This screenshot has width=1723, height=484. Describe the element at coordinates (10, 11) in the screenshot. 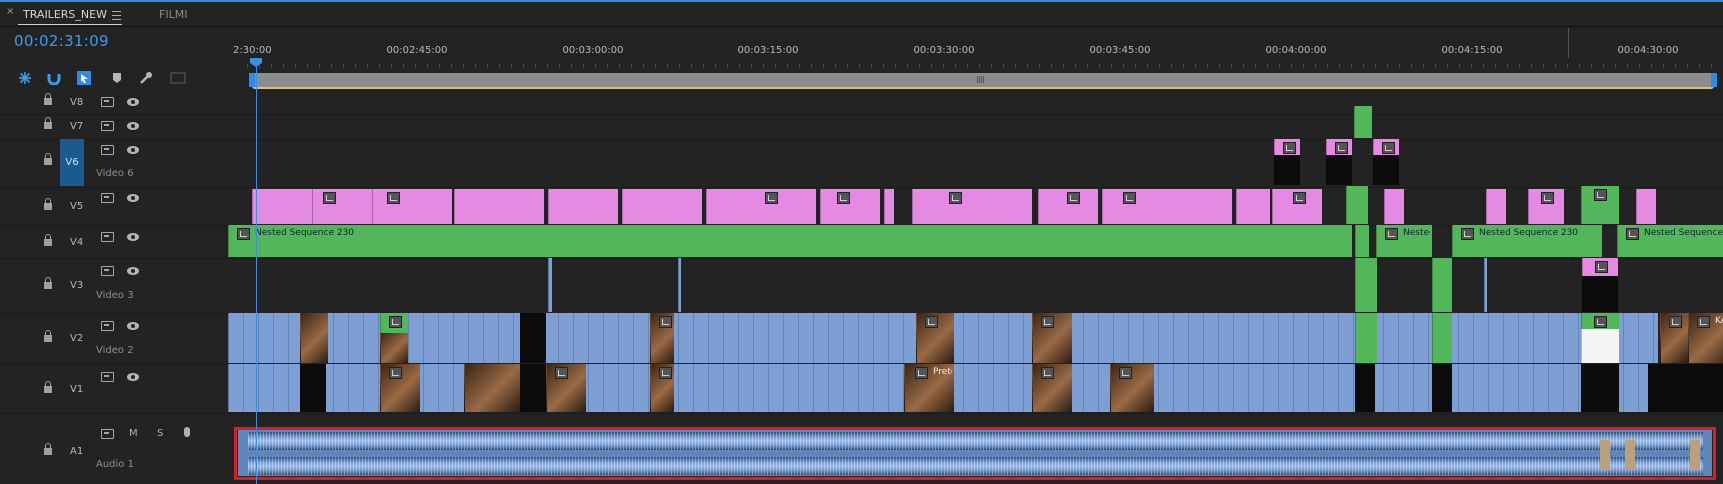

I see `close-tab-icon: ×` at that location.